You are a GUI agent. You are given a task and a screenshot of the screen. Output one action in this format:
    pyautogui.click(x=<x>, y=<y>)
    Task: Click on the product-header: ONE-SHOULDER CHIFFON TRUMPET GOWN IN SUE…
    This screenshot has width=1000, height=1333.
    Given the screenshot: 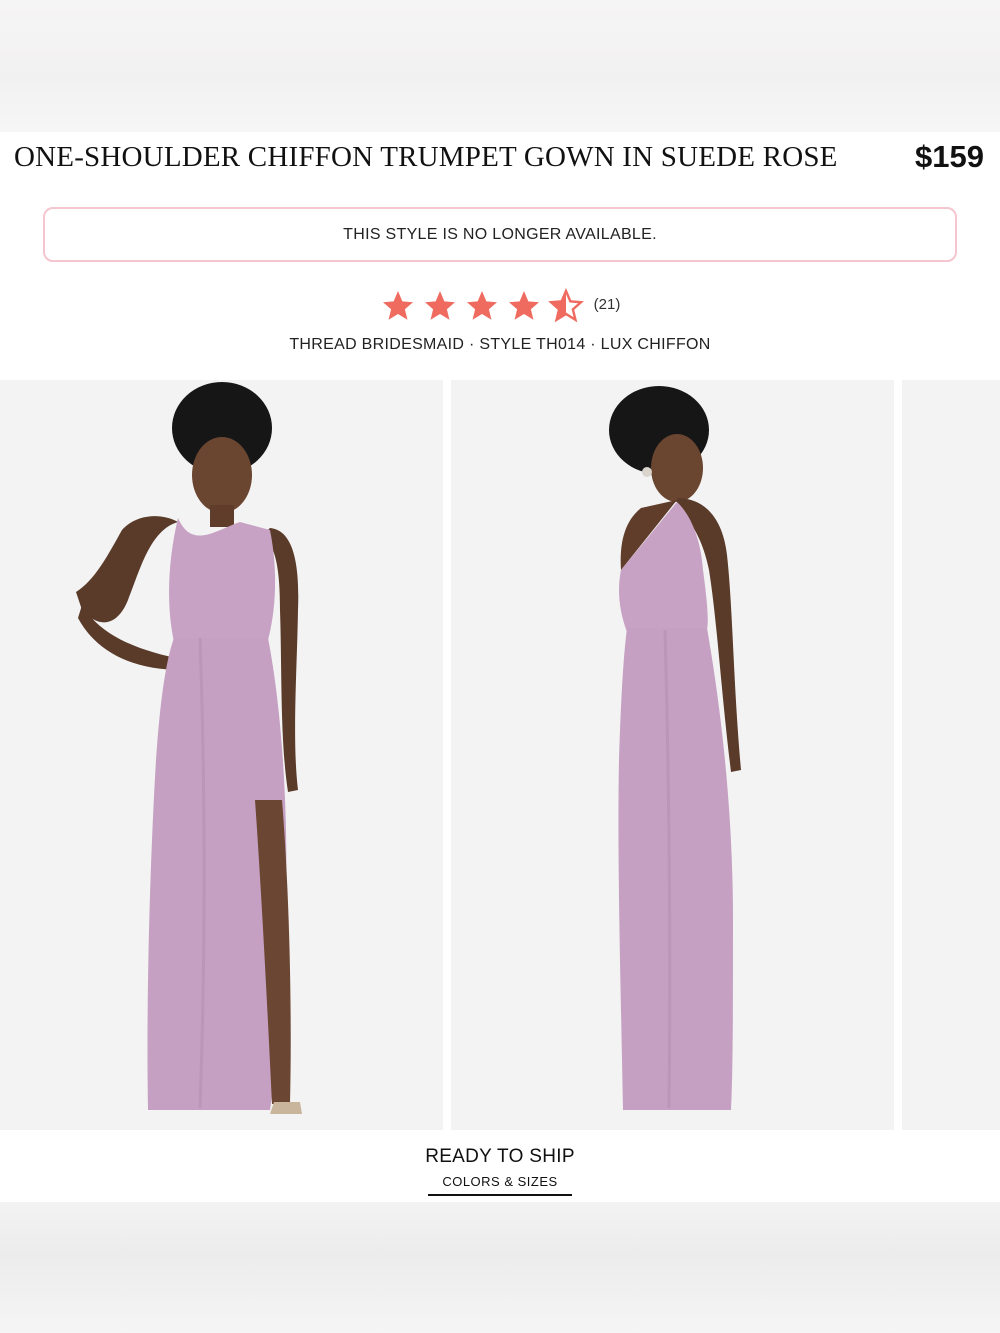 What is the action you would take?
    pyautogui.click(x=500, y=157)
    